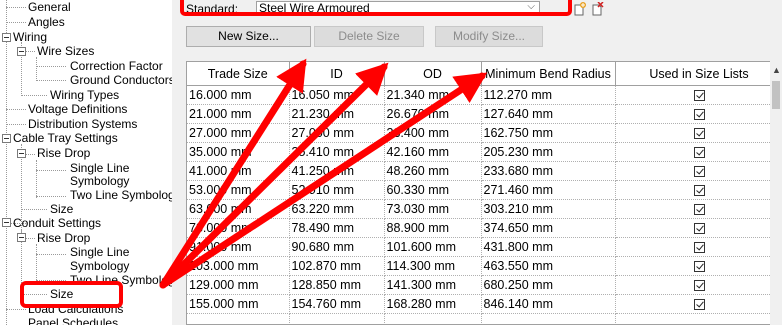 The image size is (782, 325). I want to click on tree-item-wiring: Wiring, so click(30, 37).